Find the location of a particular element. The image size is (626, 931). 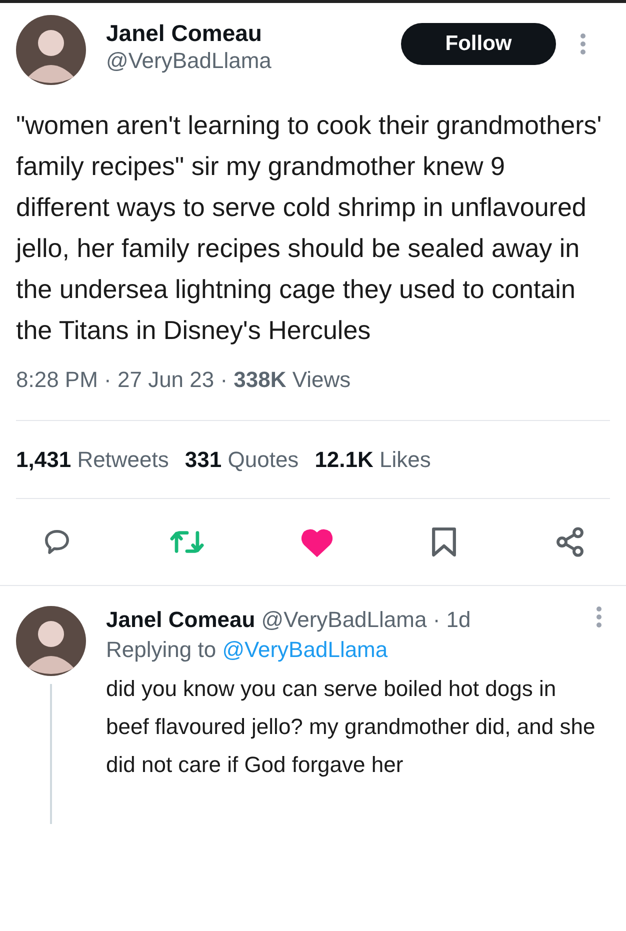

share-icon is located at coordinates (570, 542).